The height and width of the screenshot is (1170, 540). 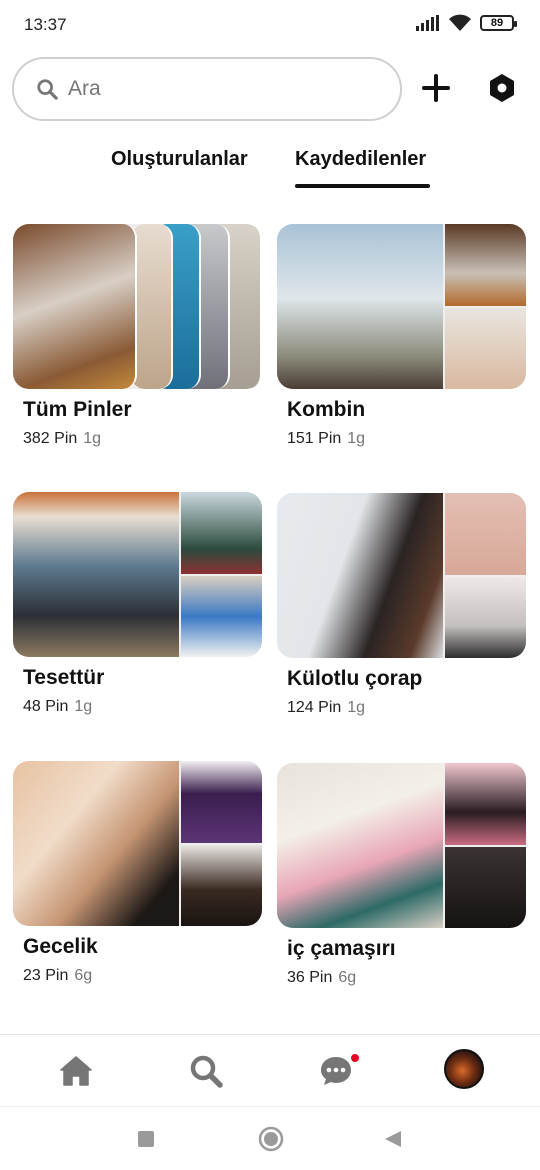 I want to click on bottom-nav, so click(x=270, y=1070).